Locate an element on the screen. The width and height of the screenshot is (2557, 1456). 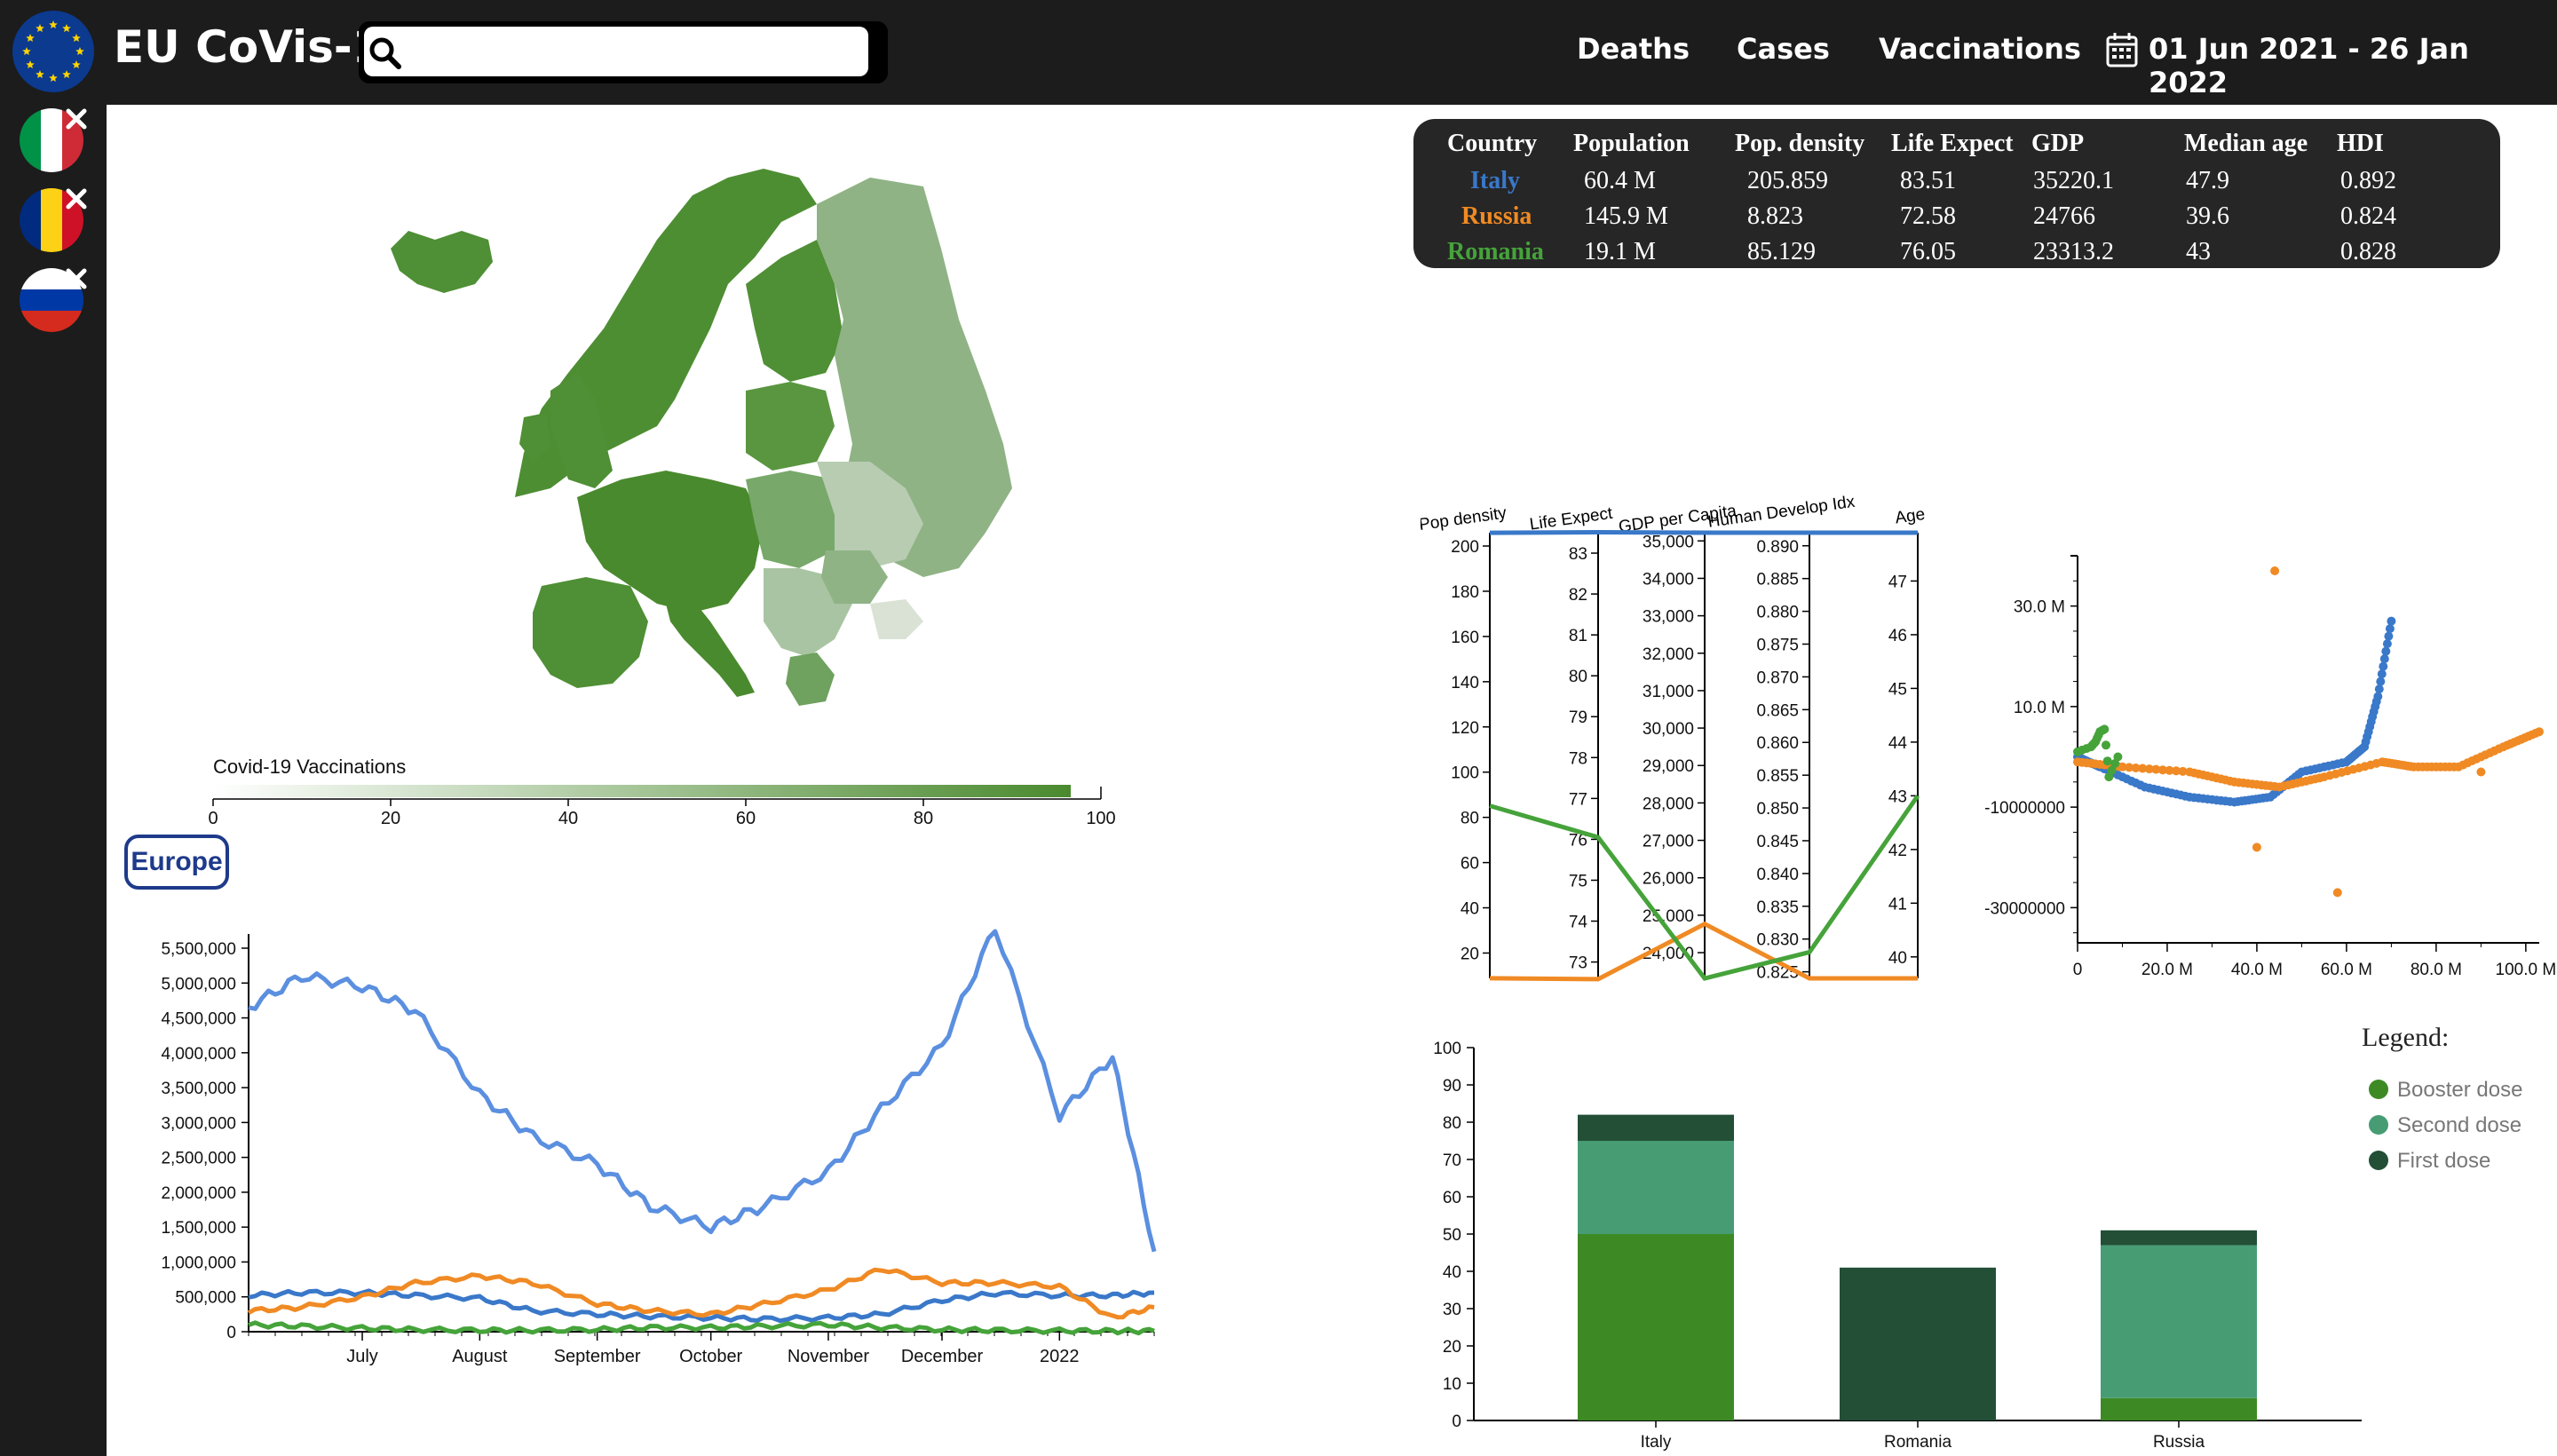
search-input is located at coordinates (616, 51).